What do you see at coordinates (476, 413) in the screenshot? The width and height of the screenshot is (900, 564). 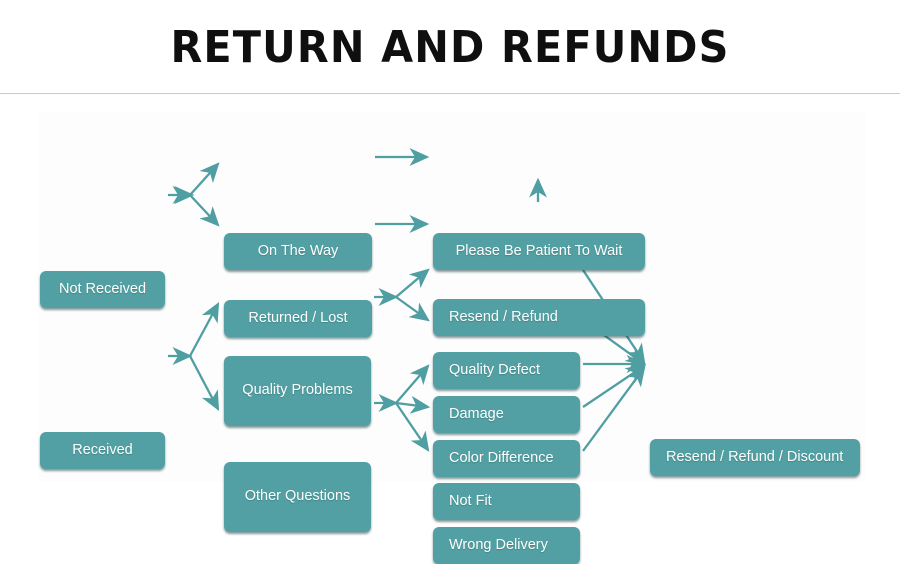 I see `node-label: Damage` at bounding box center [476, 413].